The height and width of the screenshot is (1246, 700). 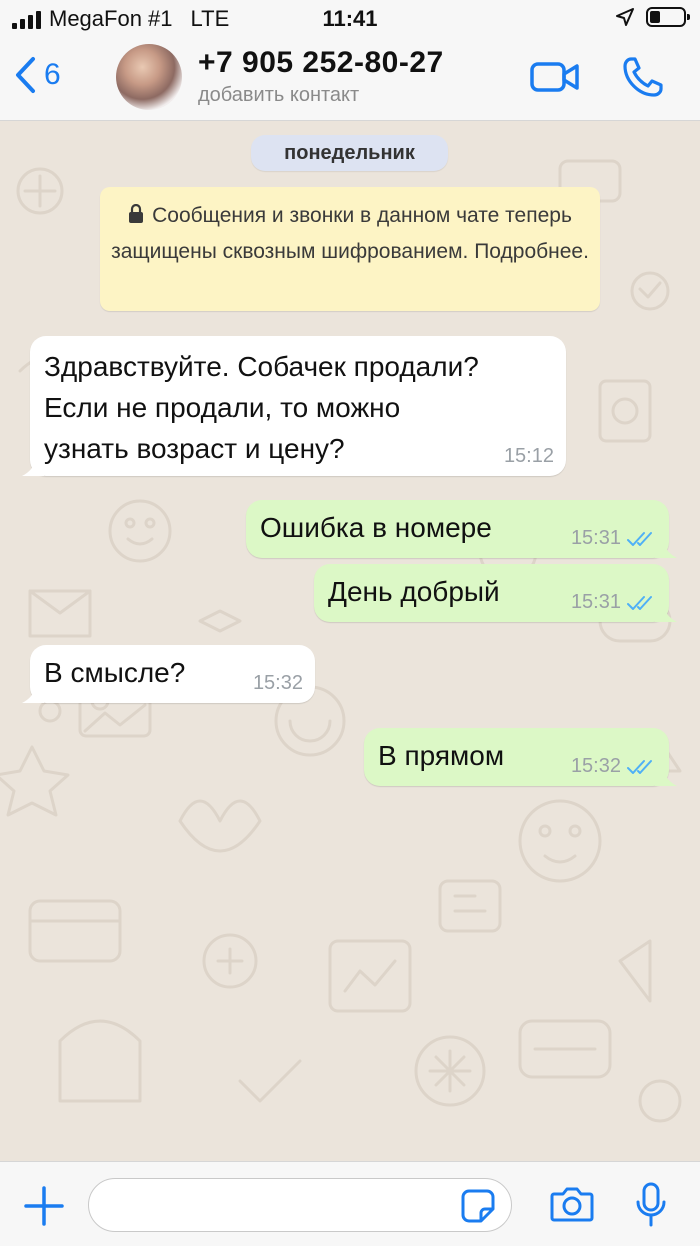 I want to click on location-arrow-icon, so click(x=625, y=17).